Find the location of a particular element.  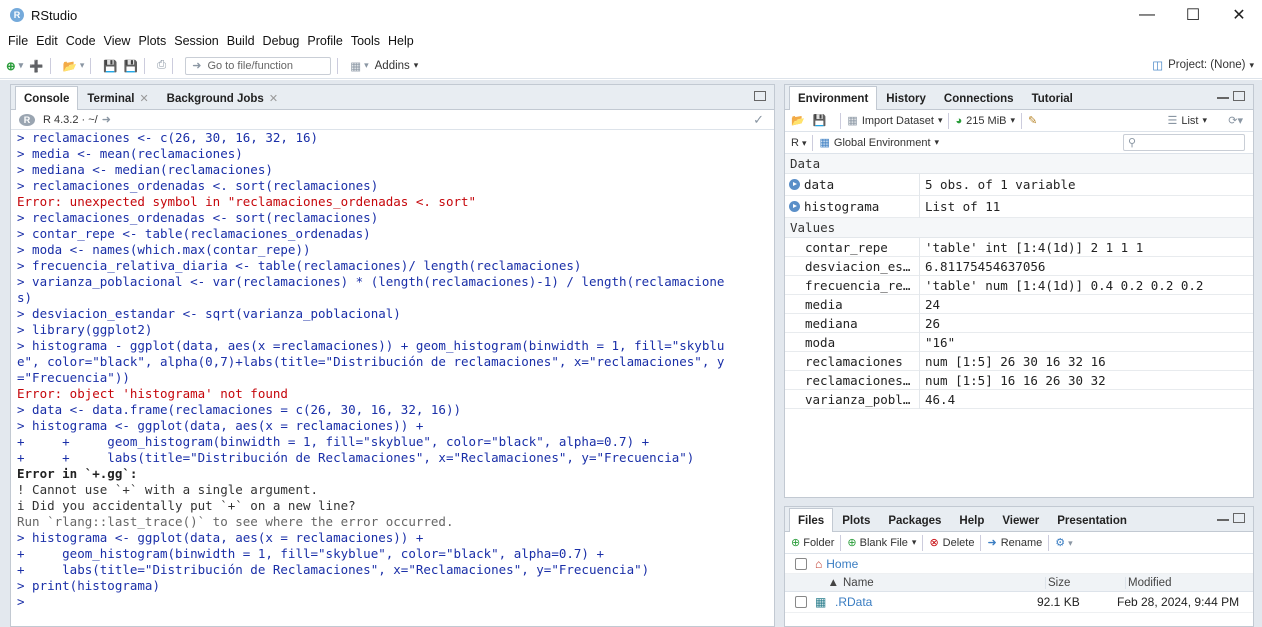

language-label: R is located at coordinates (795, 142).